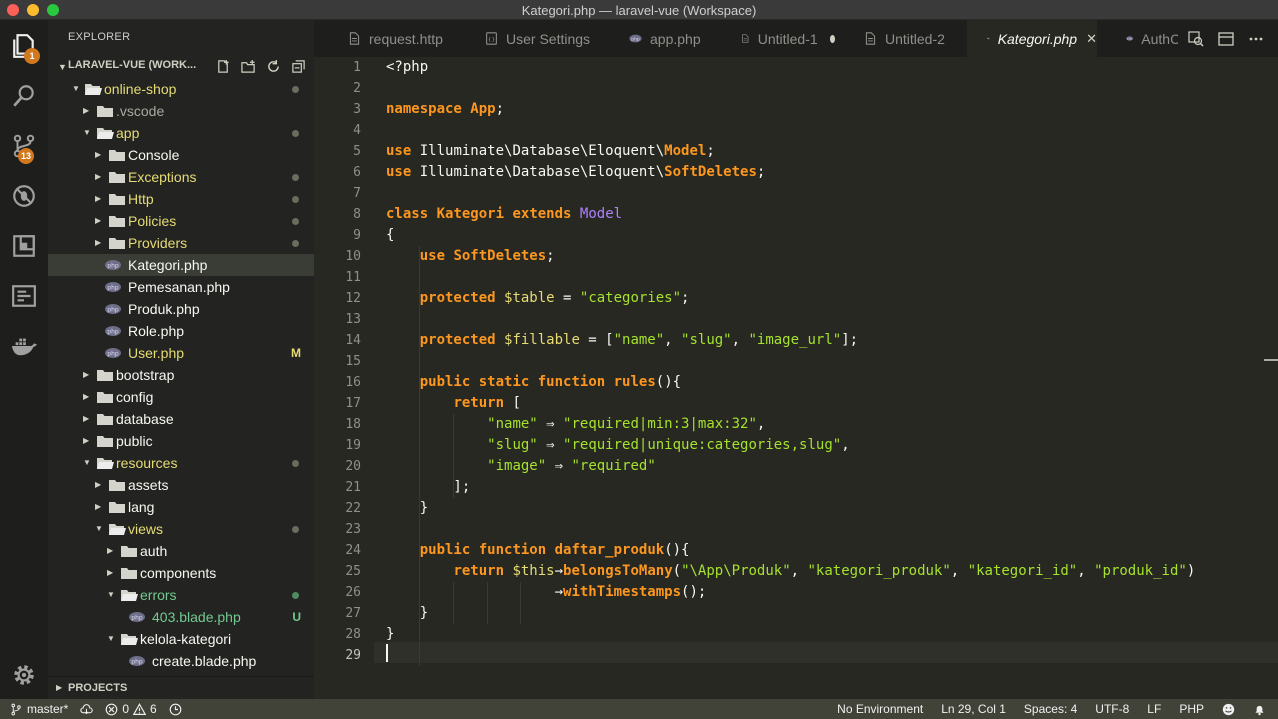  What do you see at coordinates (1228, 709) in the screenshot?
I see `feedback-button` at bounding box center [1228, 709].